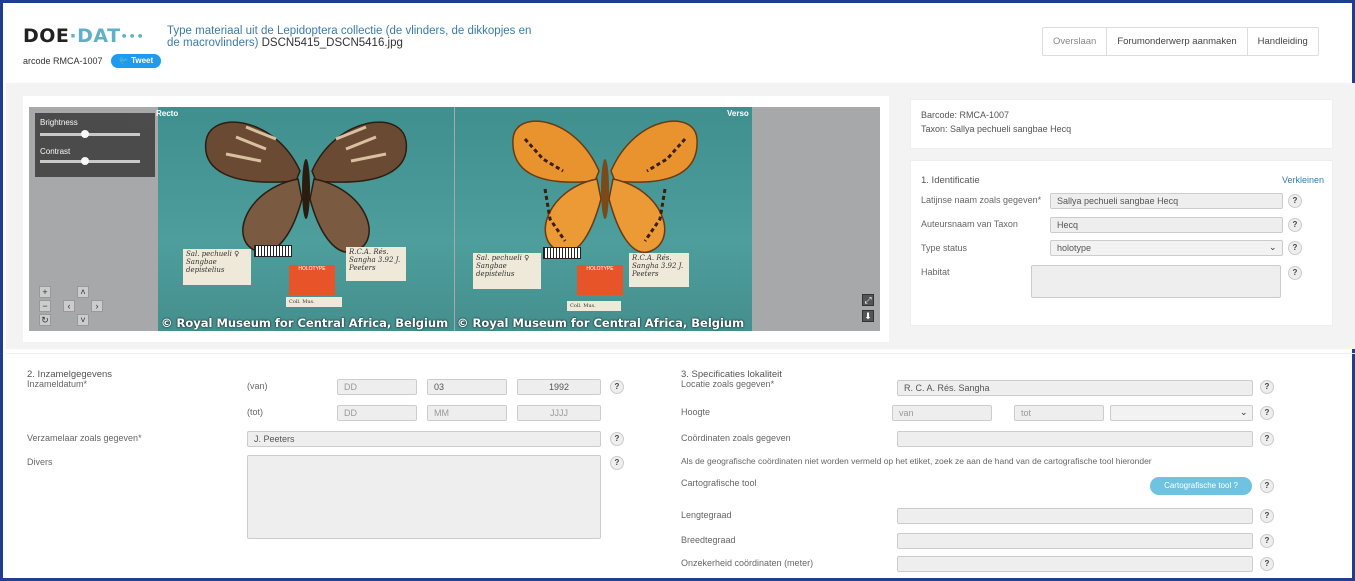  Describe the element at coordinates (600, 280) in the screenshot. I see `verso-holotype-label: HOLOTYPE` at that location.